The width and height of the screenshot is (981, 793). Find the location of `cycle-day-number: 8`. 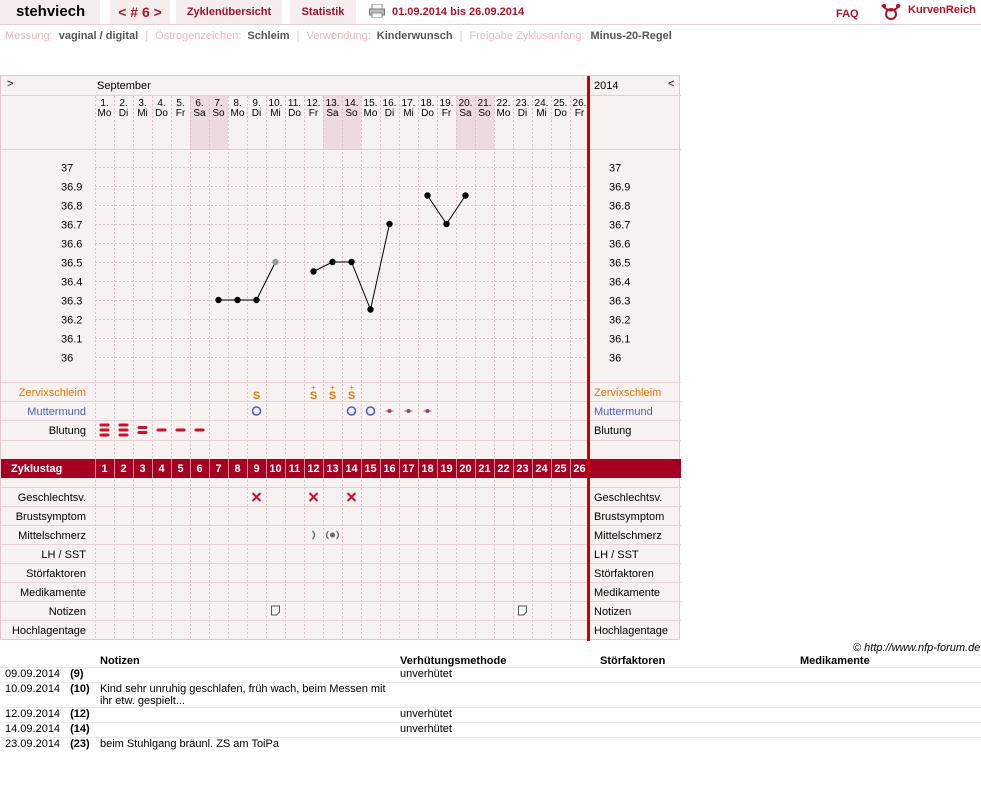

cycle-day-number: 8 is located at coordinates (237, 469).